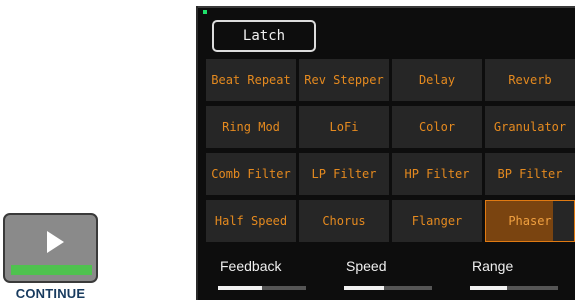 The image size is (575, 301). I want to click on continue-button, so click(50, 248).